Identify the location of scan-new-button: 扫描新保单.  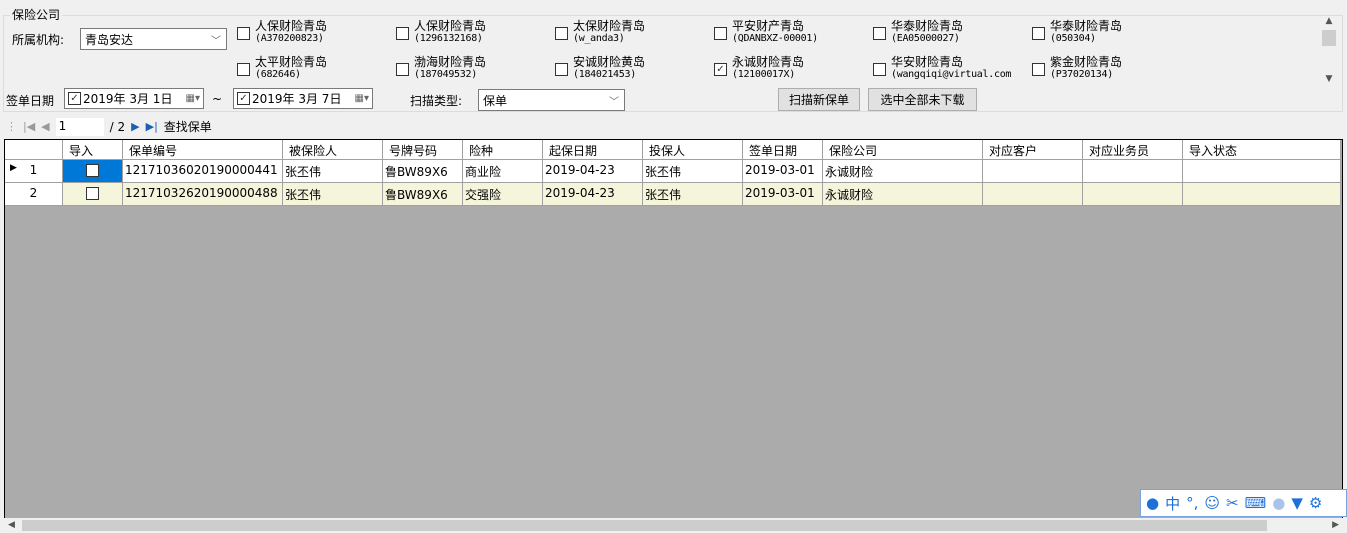
(819, 99).